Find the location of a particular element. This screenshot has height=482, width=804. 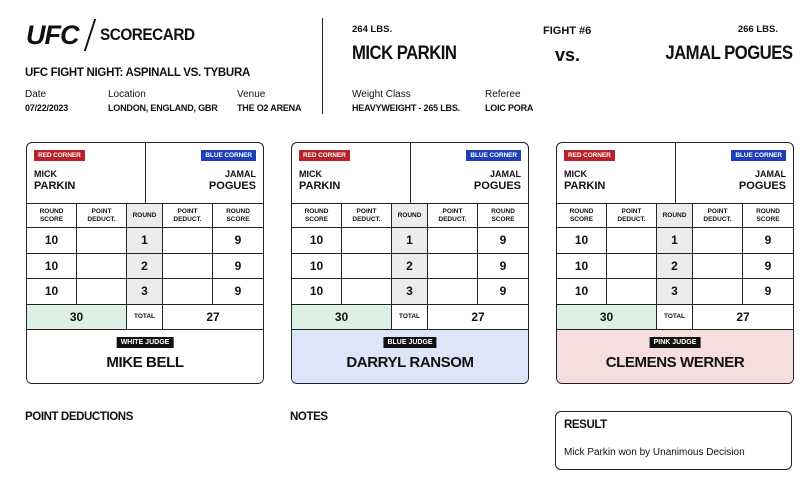

judge-area: PINK JUDGE CLEMENS WERNER is located at coordinates (675, 356).